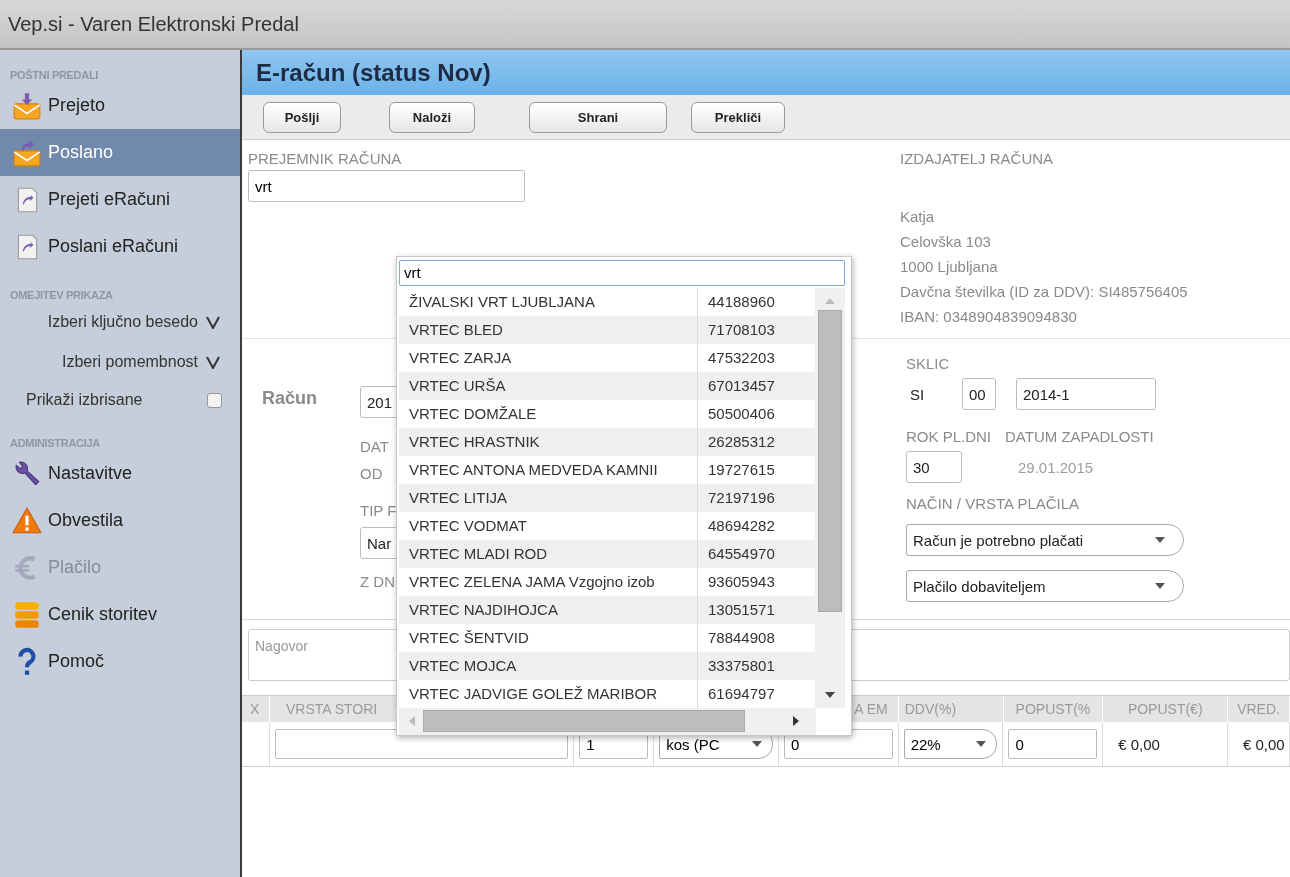 The image size is (1290, 877). Describe the element at coordinates (741, 386) in the screenshot. I see `company-number: 67013457` at that location.